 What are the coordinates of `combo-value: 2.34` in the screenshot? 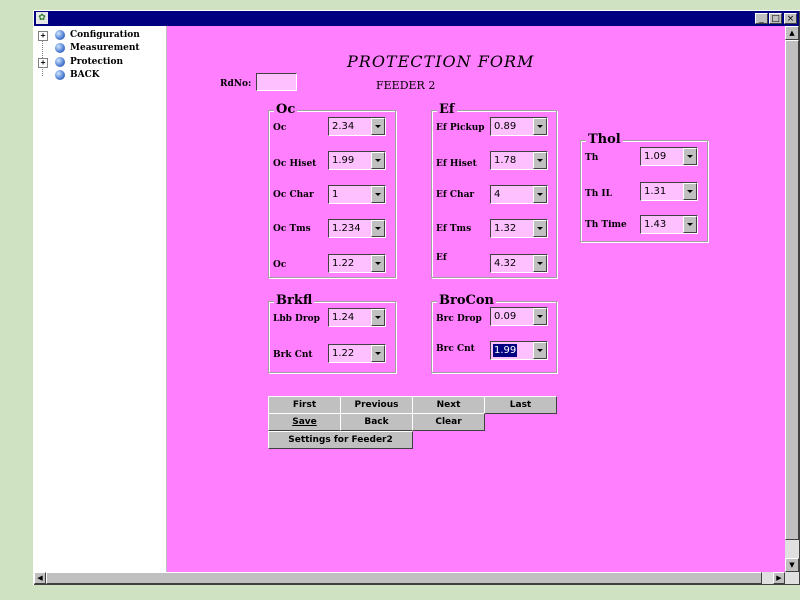 It's located at (343, 126).